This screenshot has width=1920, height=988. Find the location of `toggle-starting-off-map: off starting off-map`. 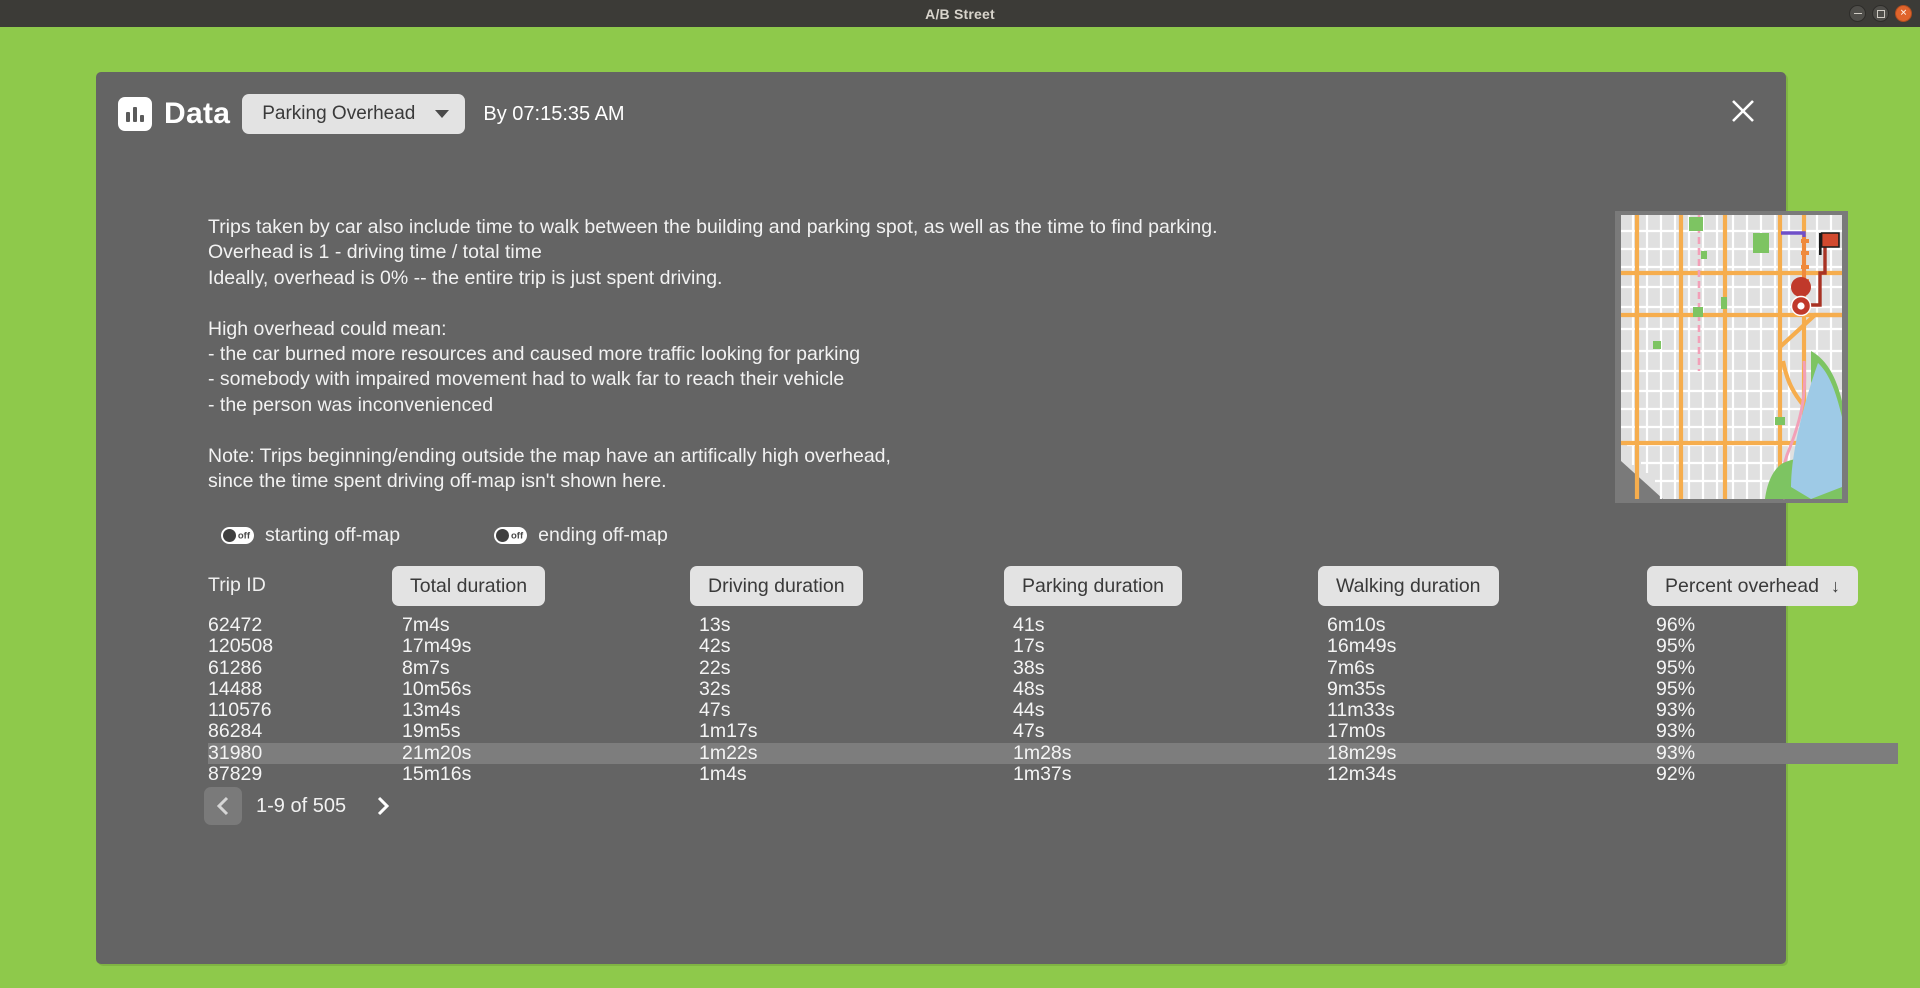

toggle-starting-off-map: off starting off-map is located at coordinates (310, 535).